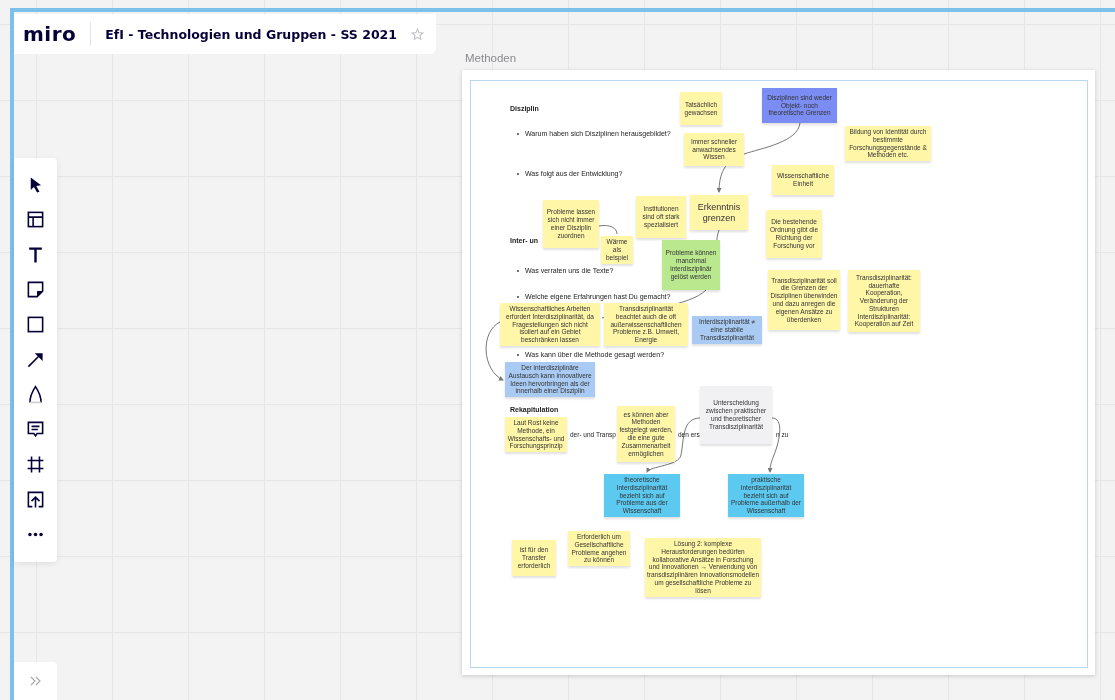 Image resolution: width=1115 pixels, height=700 pixels. Describe the element at coordinates (35, 499) in the screenshot. I see `upload-icon` at that location.